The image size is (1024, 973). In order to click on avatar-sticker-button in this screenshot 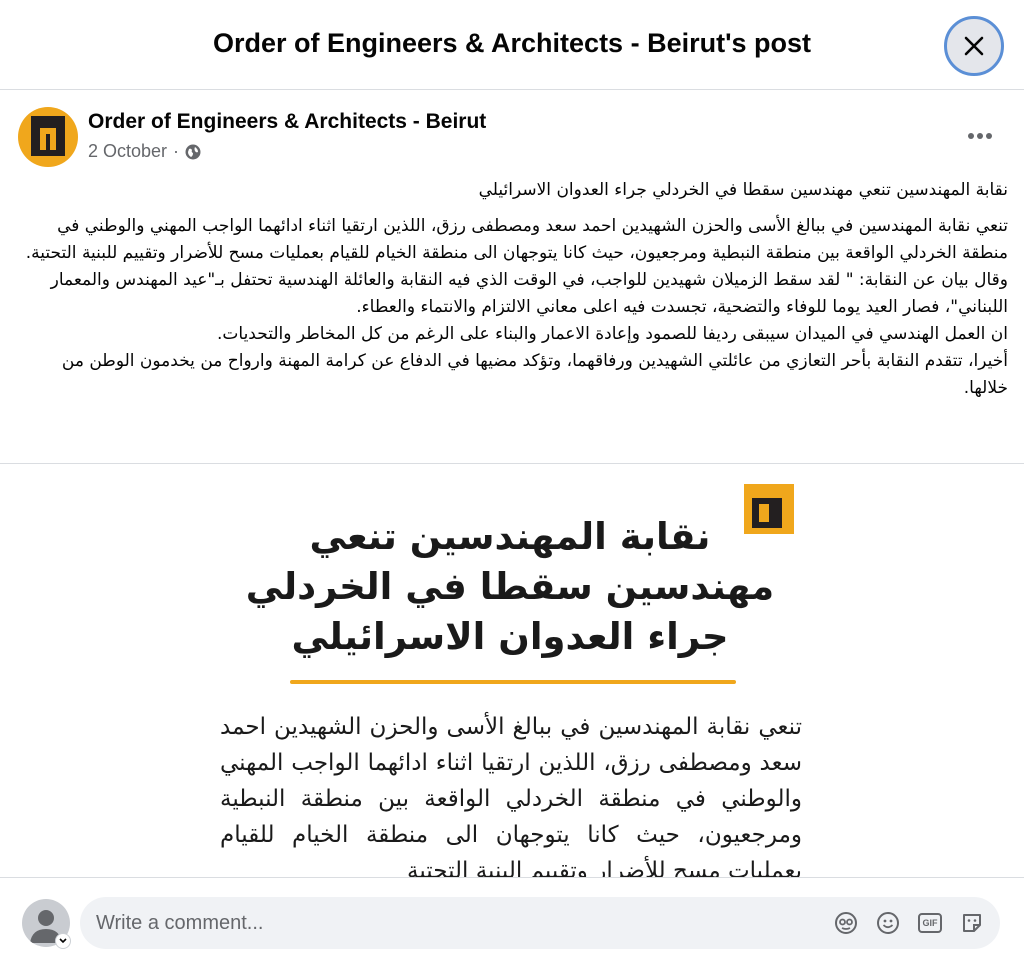, I will do `click(846, 923)`.